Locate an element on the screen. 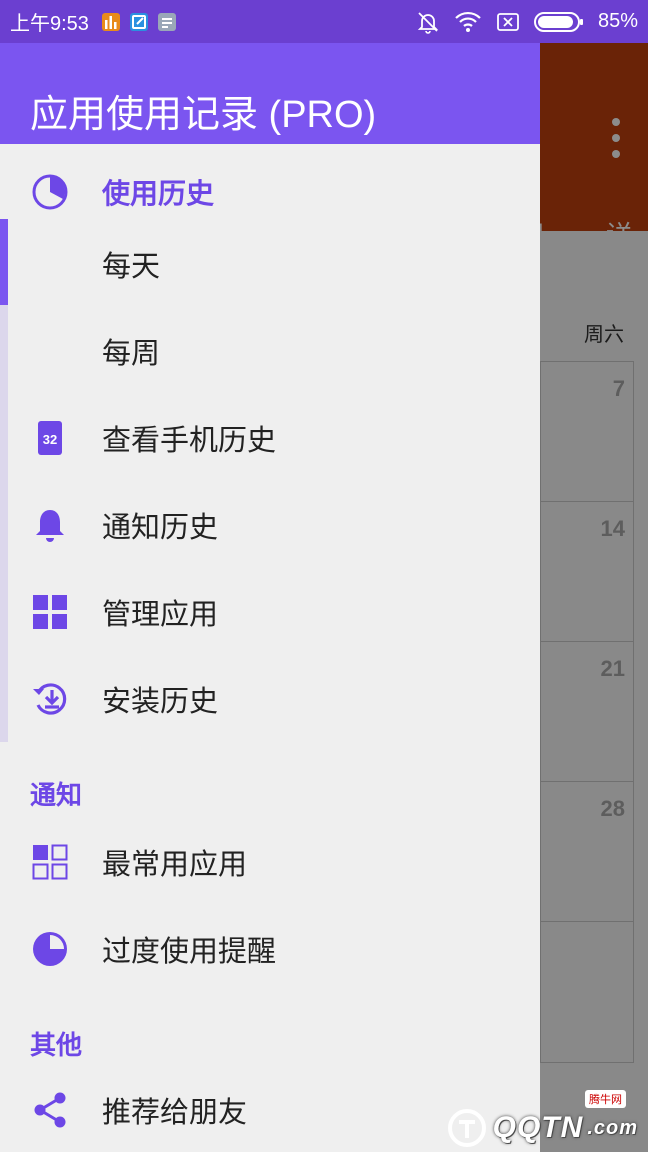 This screenshot has width=648, height=1153. drawer-item-label: 通知历史 is located at coordinates (160, 527).